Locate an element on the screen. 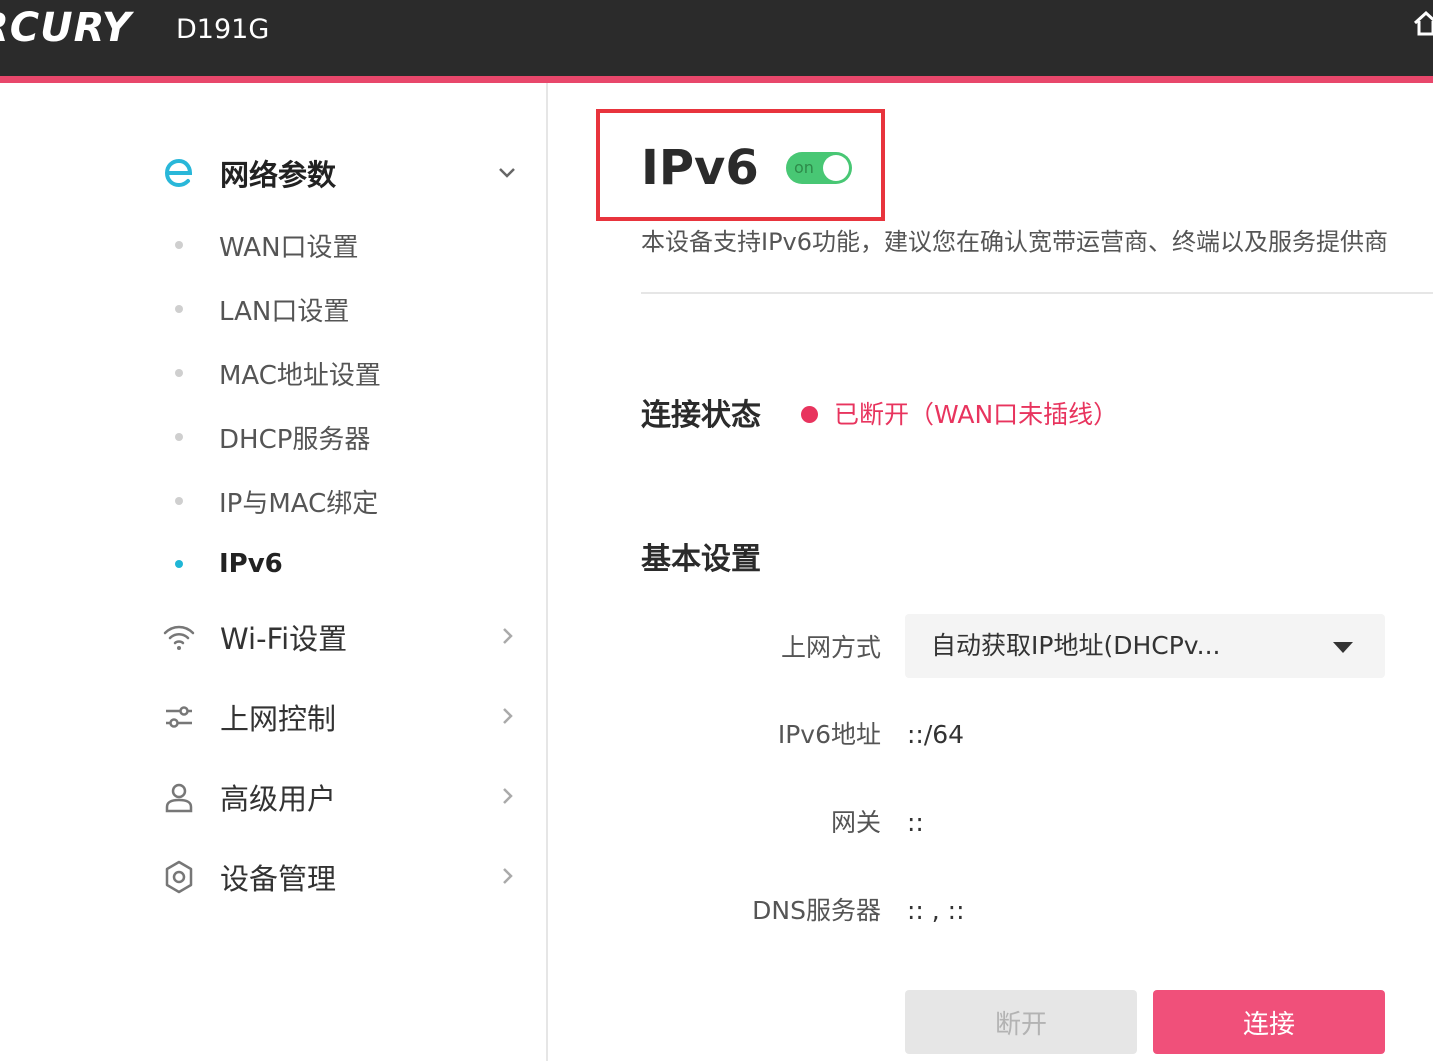 The height and width of the screenshot is (1061, 1433). nav-group-label: 设备管理 is located at coordinates (278, 879).